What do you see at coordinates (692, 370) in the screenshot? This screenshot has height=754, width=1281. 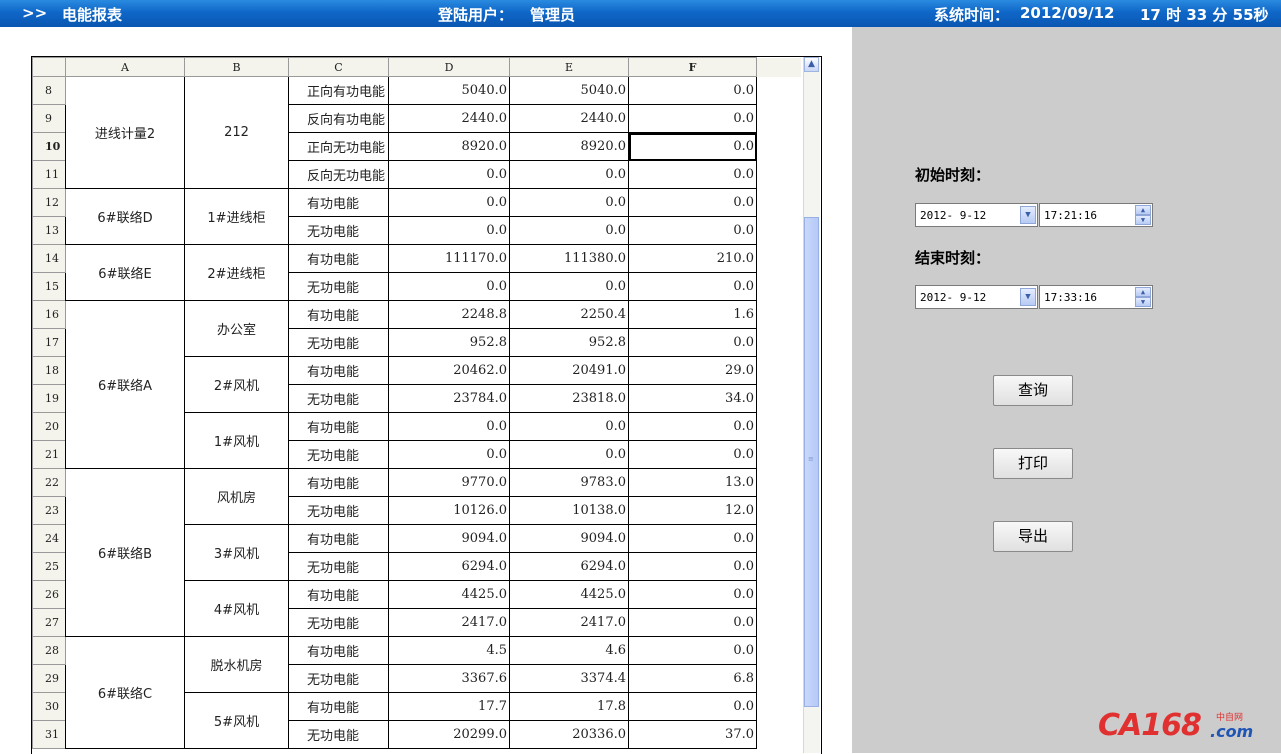 I see `difference-cell: 29.0` at bounding box center [692, 370].